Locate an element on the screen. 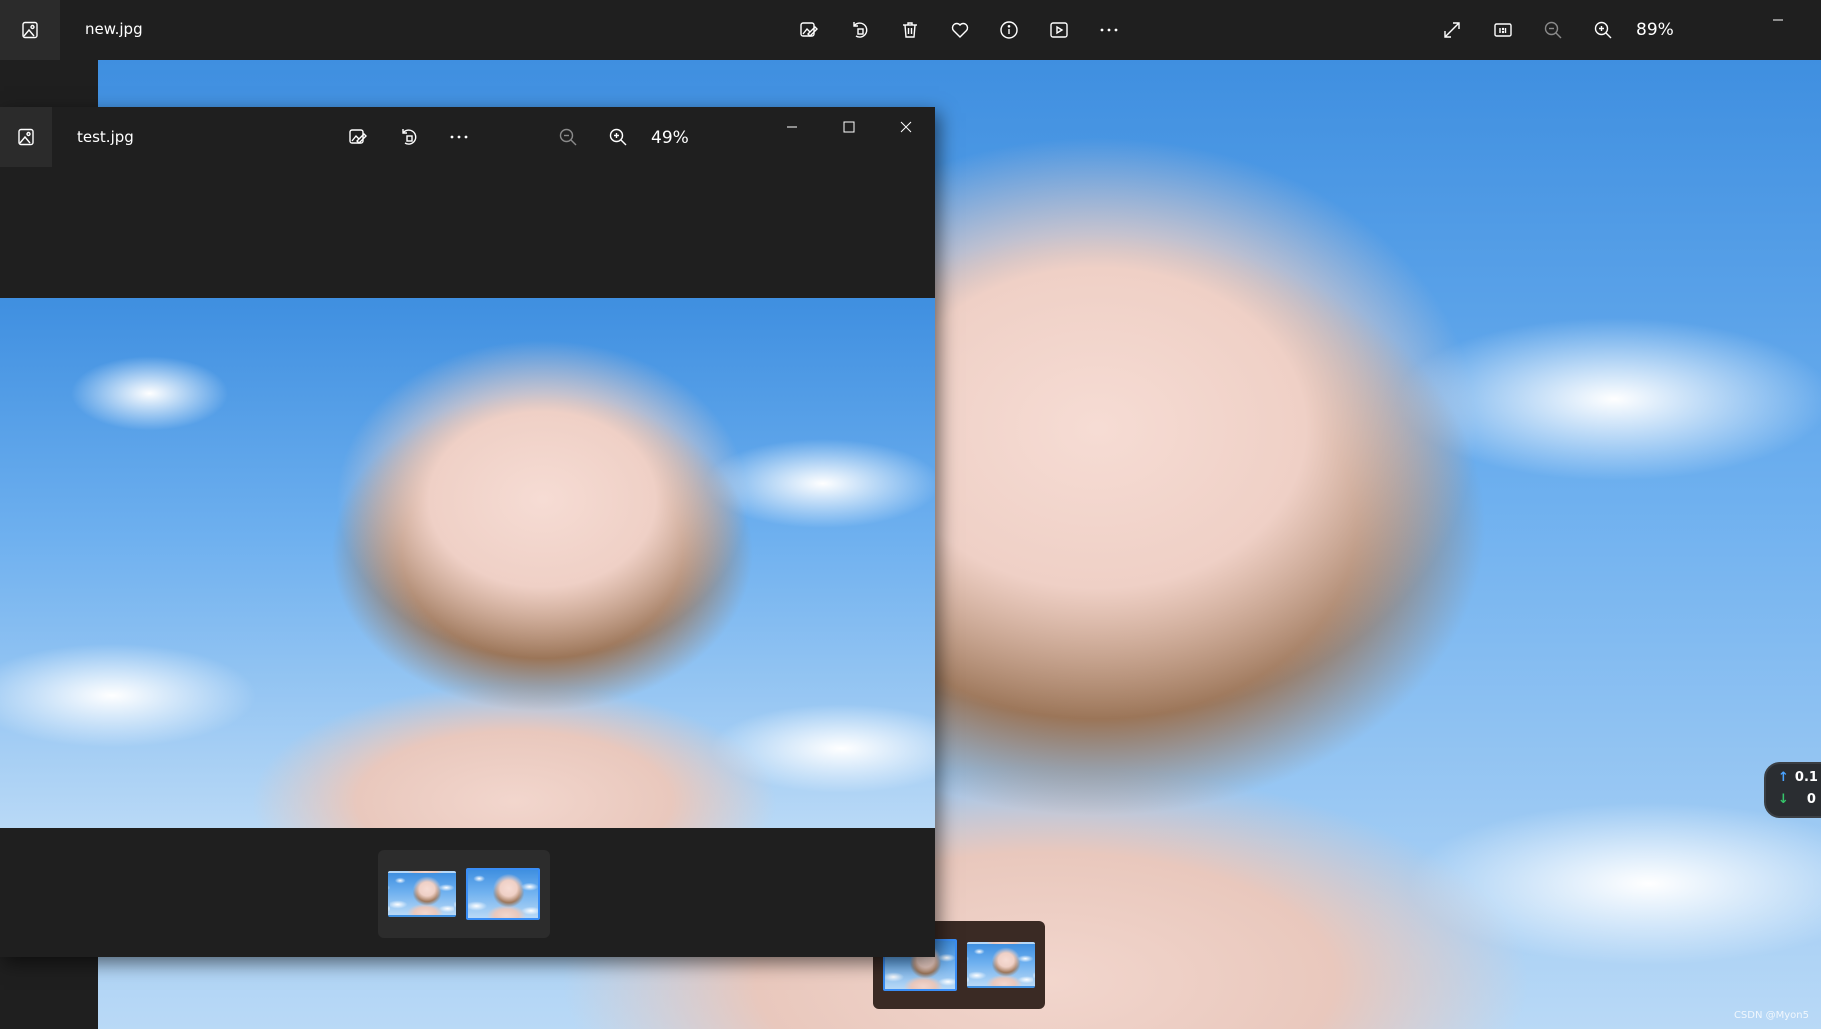 The image size is (1821, 1029). main-filename: new.jpg is located at coordinates (114, 29).